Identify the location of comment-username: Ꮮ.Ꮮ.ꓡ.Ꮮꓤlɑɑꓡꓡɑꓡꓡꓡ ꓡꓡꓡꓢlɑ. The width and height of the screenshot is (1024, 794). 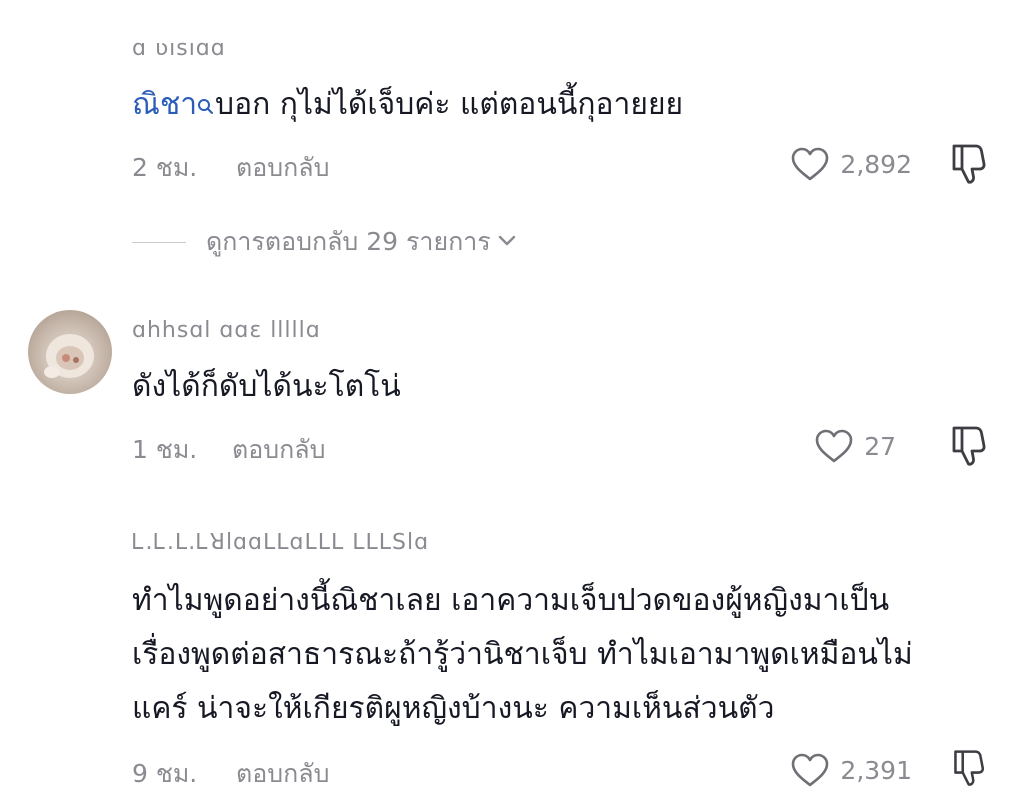
(280, 542).